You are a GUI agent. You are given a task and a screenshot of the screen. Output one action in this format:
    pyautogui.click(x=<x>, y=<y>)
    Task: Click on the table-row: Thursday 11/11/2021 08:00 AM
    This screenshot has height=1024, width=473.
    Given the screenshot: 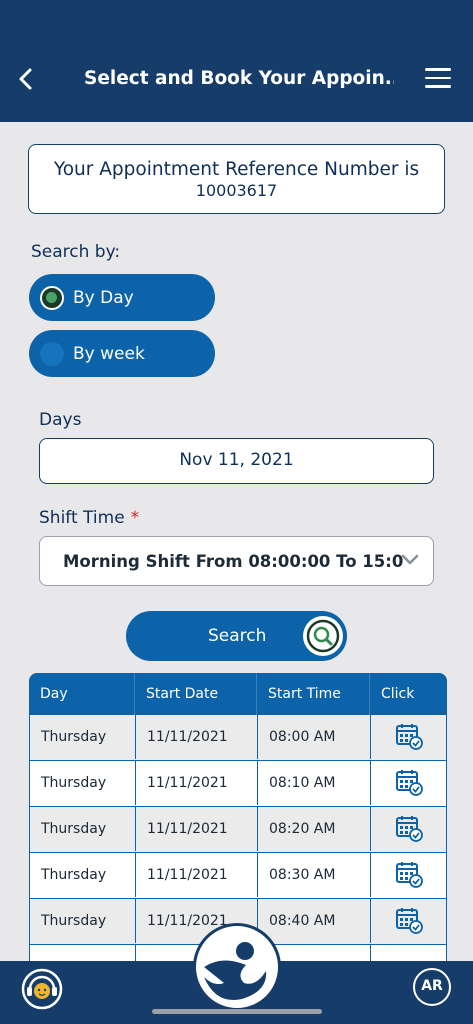 What is the action you would take?
    pyautogui.click(x=238, y=738)
    